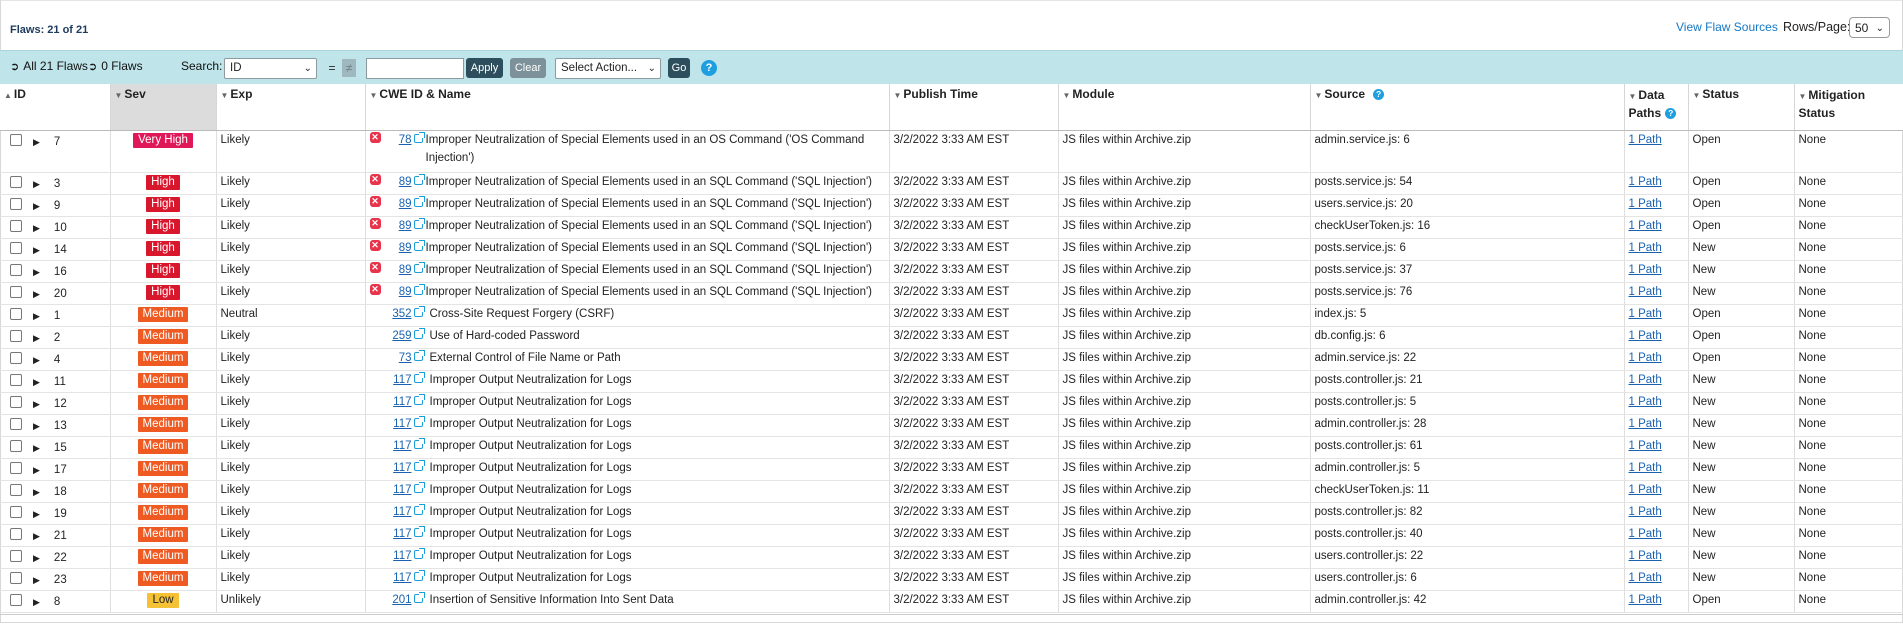 This screenshot has width=1903, height=624. What do you see at coordinates (1869, 27) in the screenshot?
I see `rows-per-page-select: 50 ⌄` at bounding box center [1869, 27].